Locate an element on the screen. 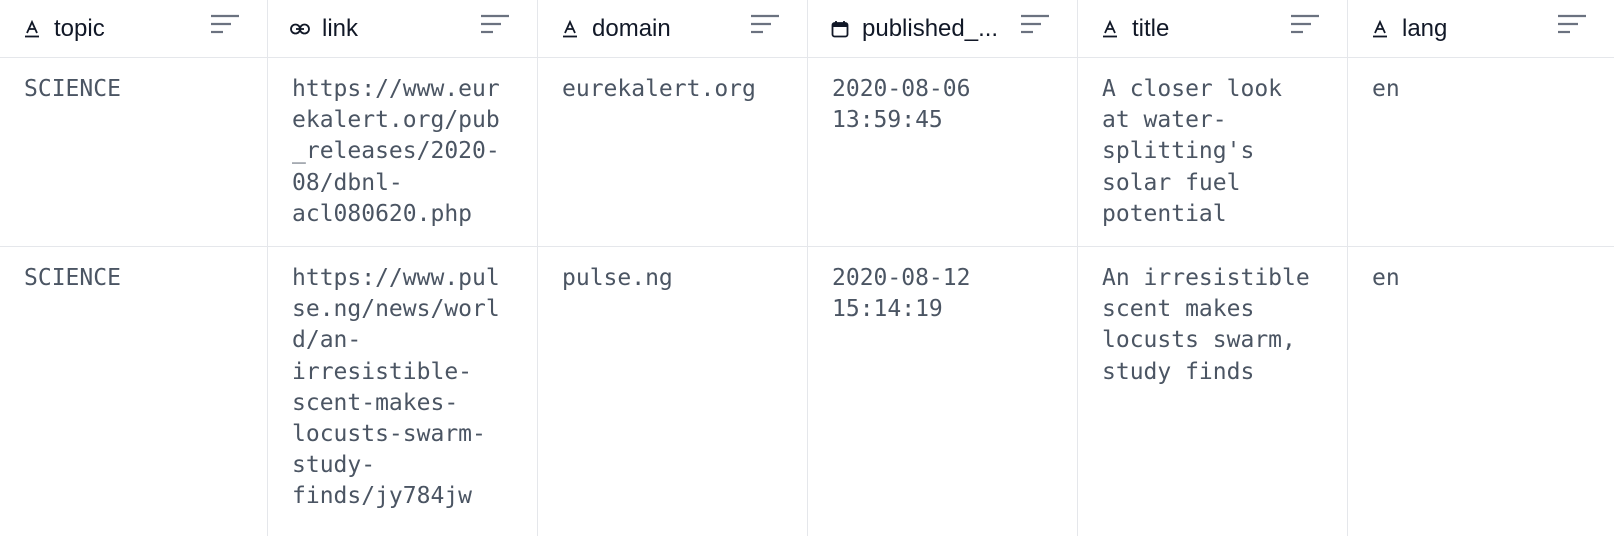 The image size is (1614, 536). column-header-domain: domain is located at coordinates (673, 29).